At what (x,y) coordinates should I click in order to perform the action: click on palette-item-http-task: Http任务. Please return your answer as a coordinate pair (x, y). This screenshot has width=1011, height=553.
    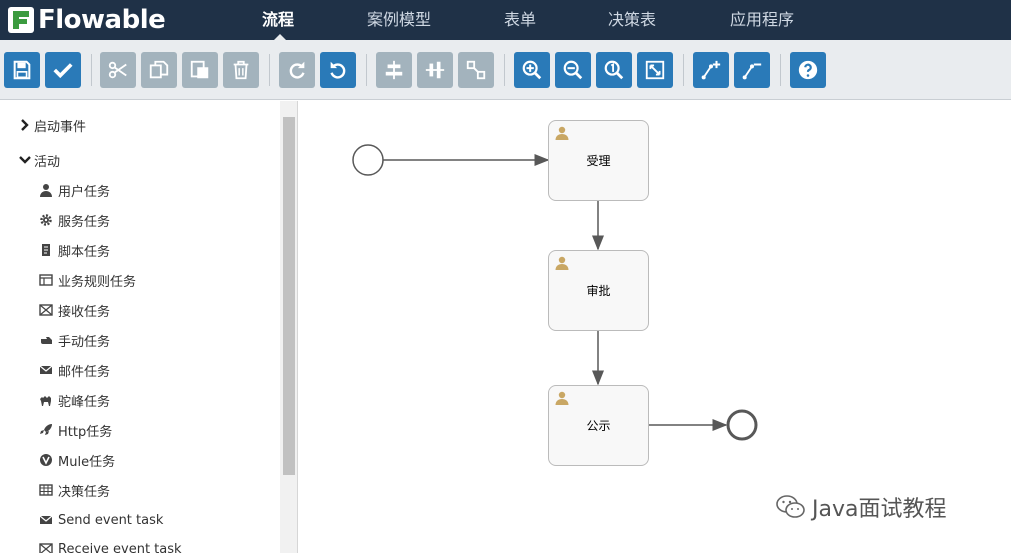
    Looking at the image, I should click on (75, 430).